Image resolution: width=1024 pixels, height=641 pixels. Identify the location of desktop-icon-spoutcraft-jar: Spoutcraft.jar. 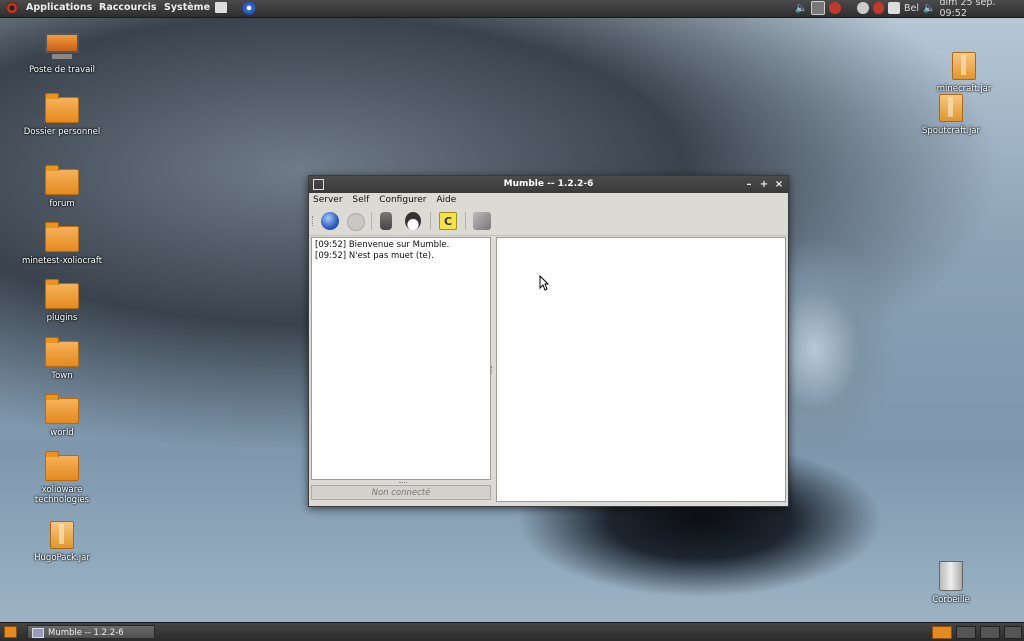
(951, 115).